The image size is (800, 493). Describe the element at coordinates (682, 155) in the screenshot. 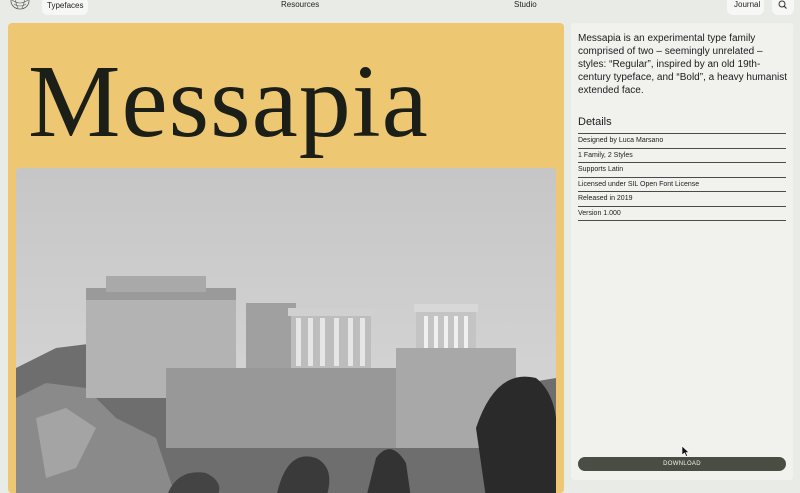

I see `detail-family: 1 Family, 2 Styles` at that location.